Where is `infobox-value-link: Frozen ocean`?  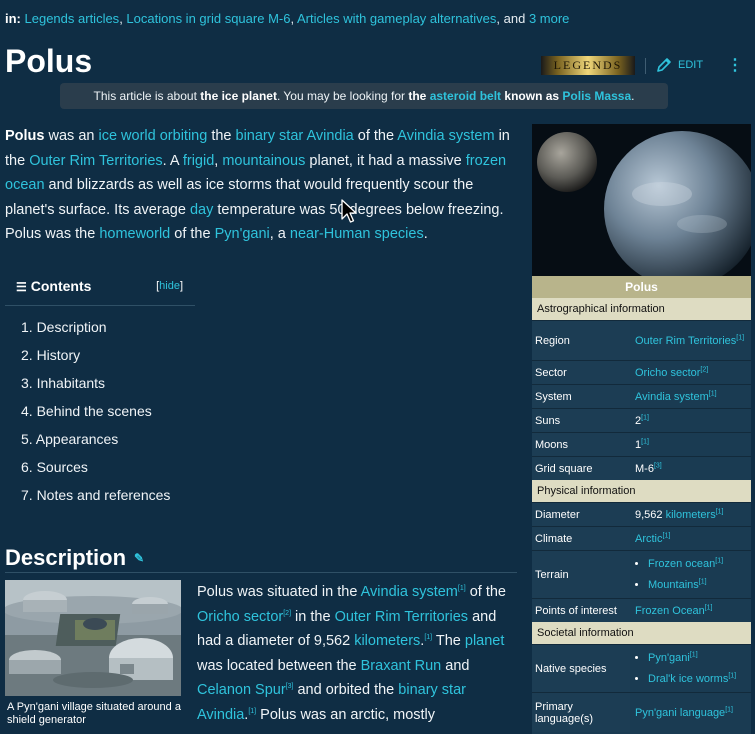 infobox-value-link: Frozen ocean is located at coordinates (681, 564).